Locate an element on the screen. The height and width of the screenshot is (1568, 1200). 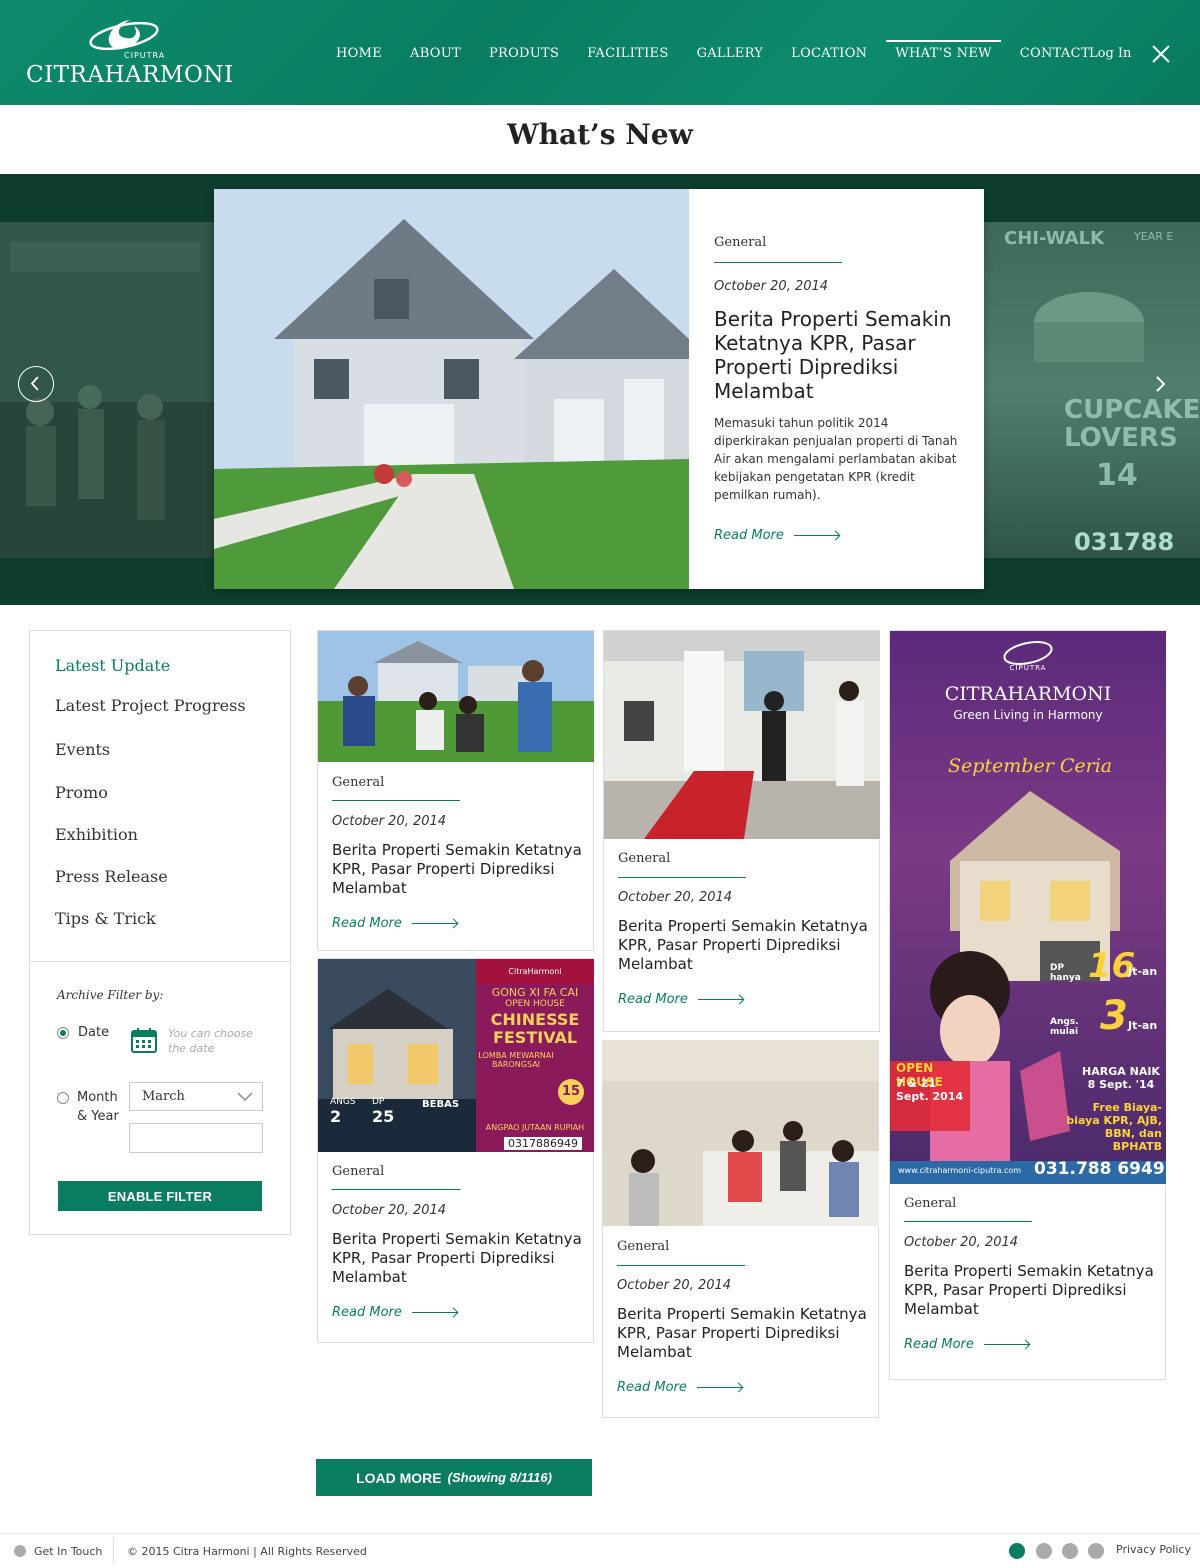
sidebar-item-events: Events is located at coordinates (82, 749).